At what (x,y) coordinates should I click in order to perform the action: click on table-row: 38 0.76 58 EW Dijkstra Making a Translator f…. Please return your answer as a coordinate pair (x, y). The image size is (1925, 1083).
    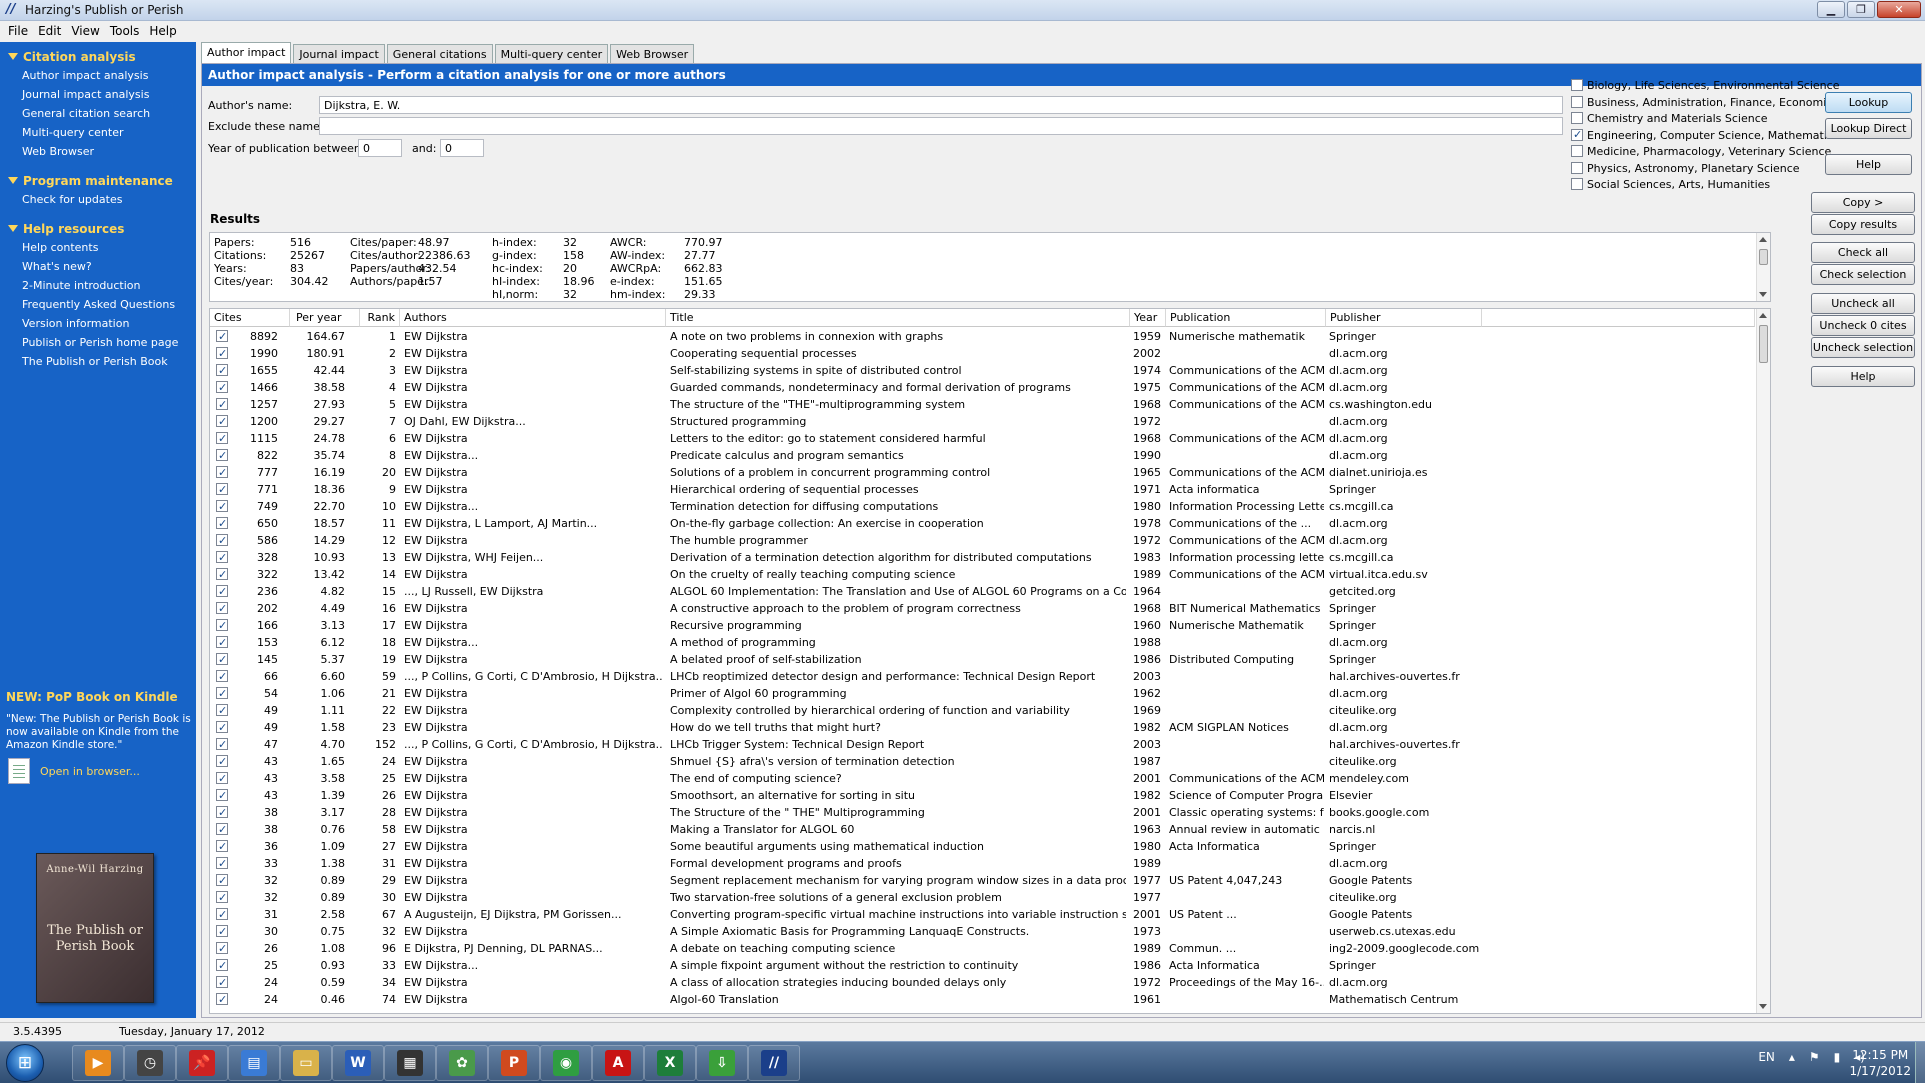
    Looking at the image, I should click on (982, 829).